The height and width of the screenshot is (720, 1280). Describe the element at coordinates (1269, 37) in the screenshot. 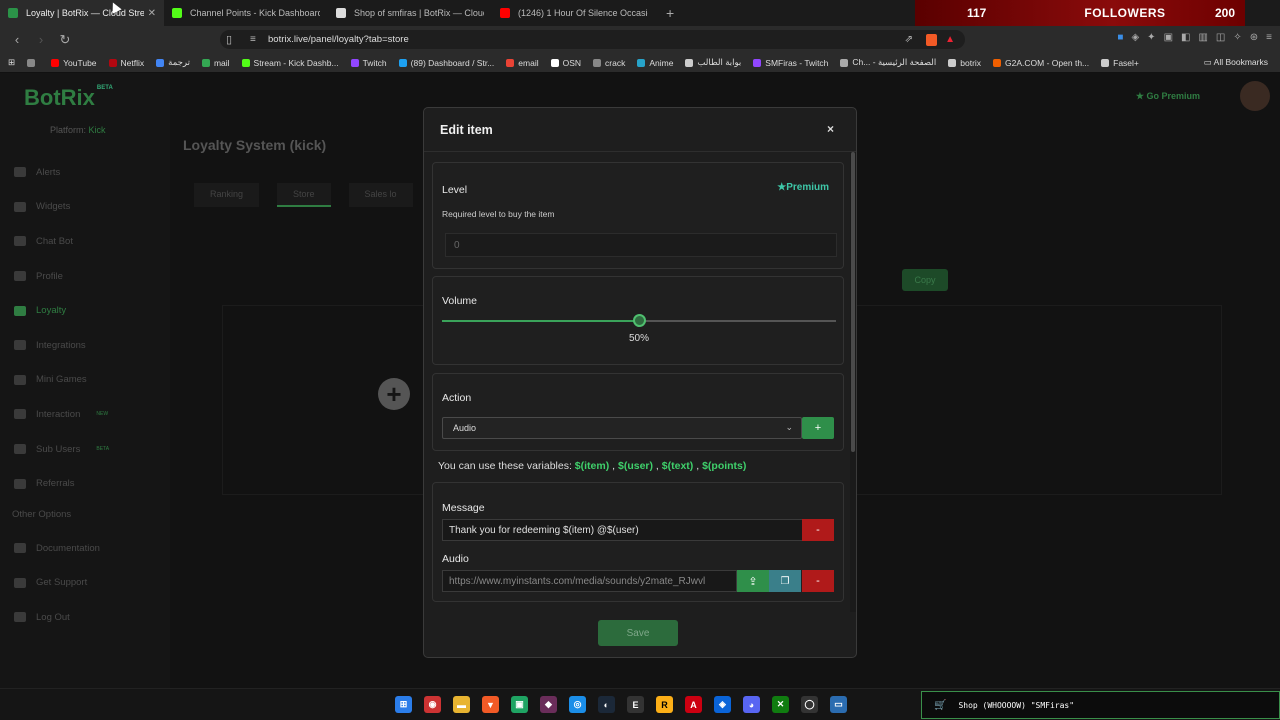

I see `menu-icon: ≡` at that location.